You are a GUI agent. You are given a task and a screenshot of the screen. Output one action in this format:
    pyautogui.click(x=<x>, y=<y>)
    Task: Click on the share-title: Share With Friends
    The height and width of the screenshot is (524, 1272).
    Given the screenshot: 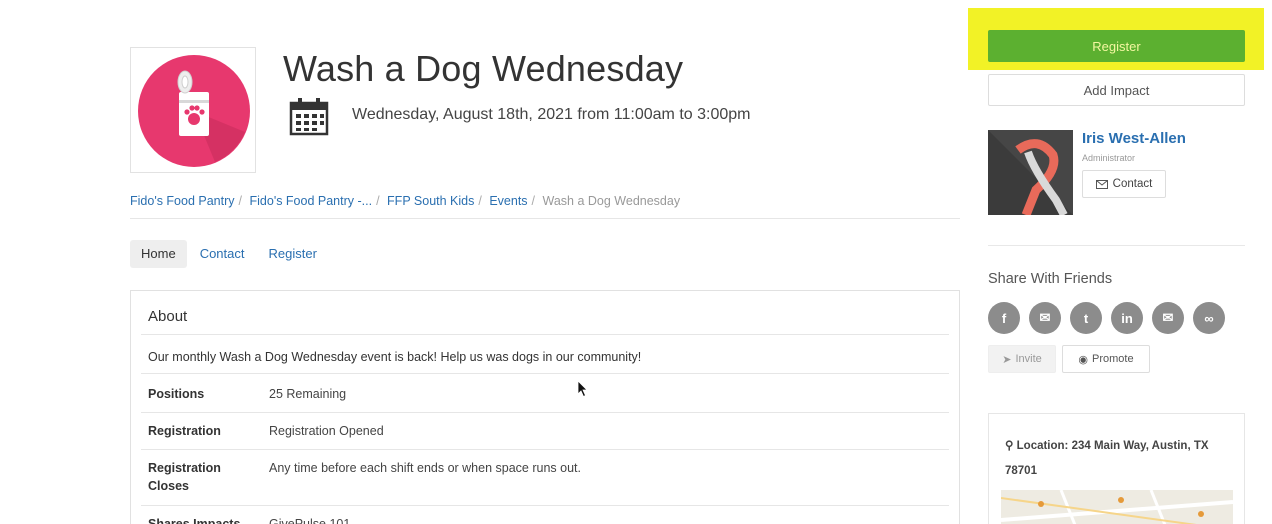 What is the action you would take?
    pyautogui.click(x=1050, y=279)
    